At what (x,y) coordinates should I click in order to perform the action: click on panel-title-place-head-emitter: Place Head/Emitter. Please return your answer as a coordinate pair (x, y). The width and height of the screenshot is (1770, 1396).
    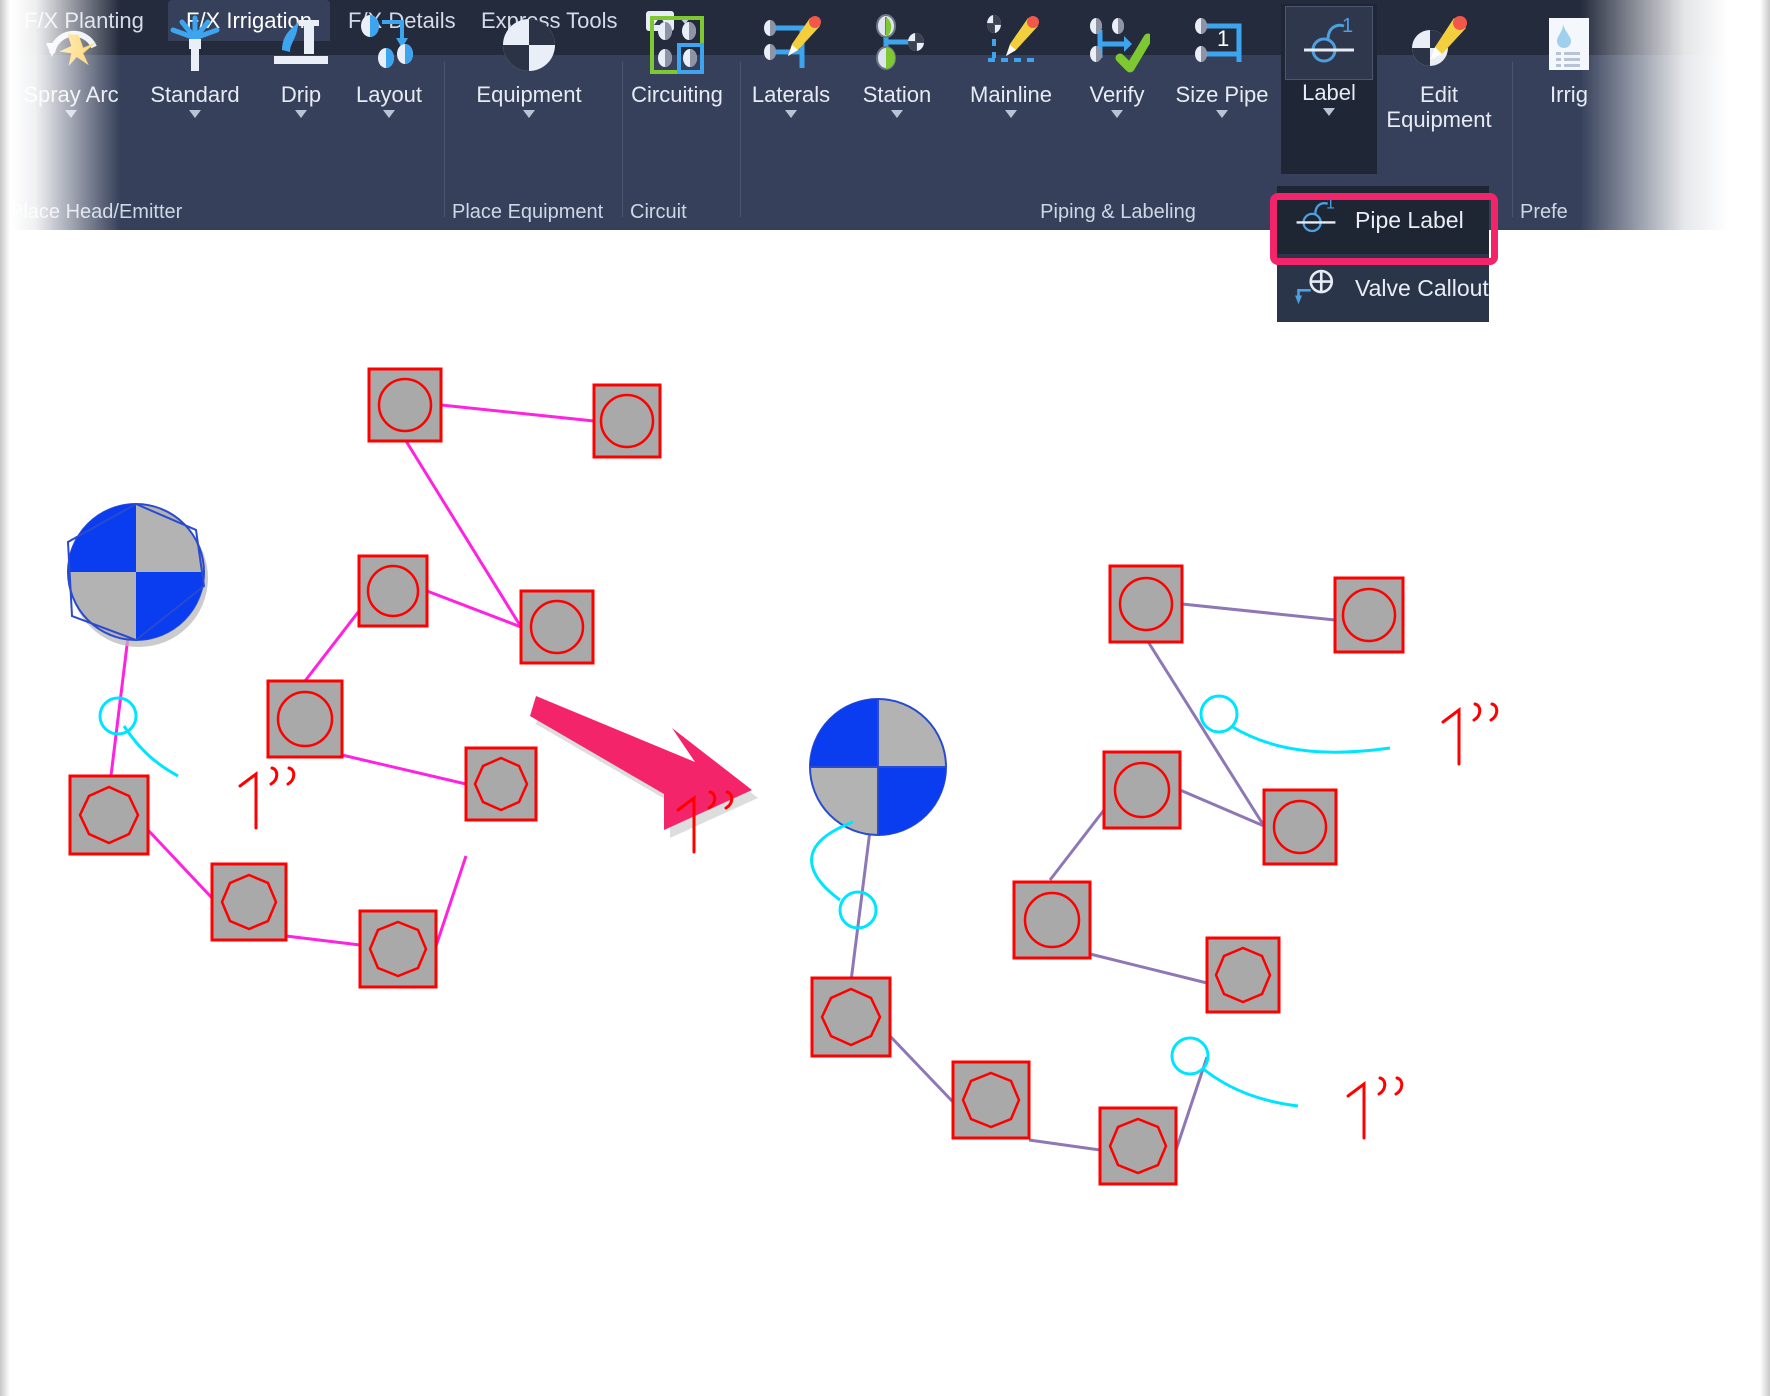
    Looking at the image, I should click on (96, 212).